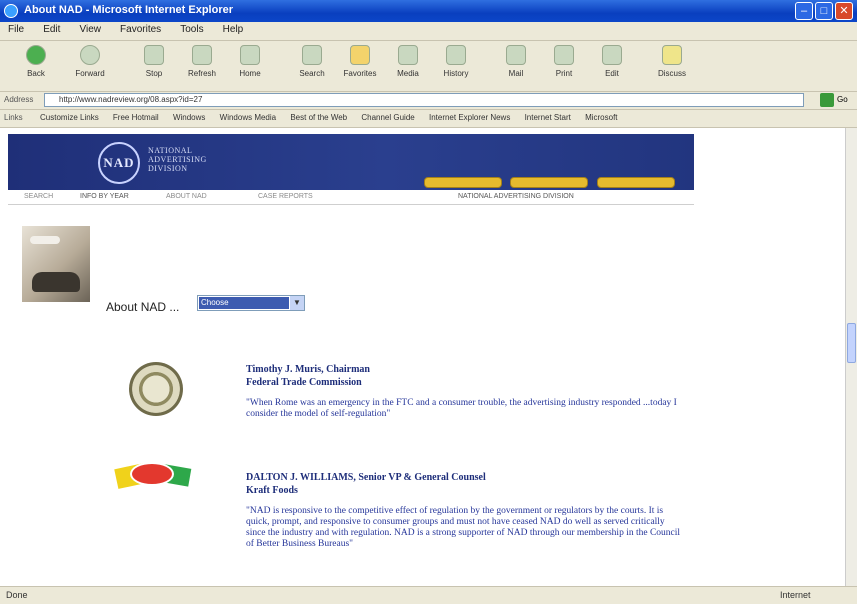  I want to click on menu-file: File, so click(16, 28).